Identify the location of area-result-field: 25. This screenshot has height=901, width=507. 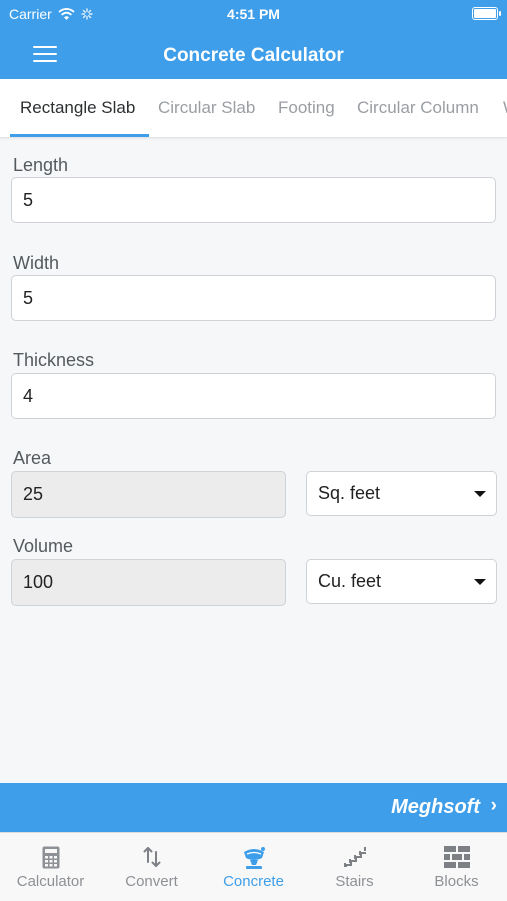
(148, 494).